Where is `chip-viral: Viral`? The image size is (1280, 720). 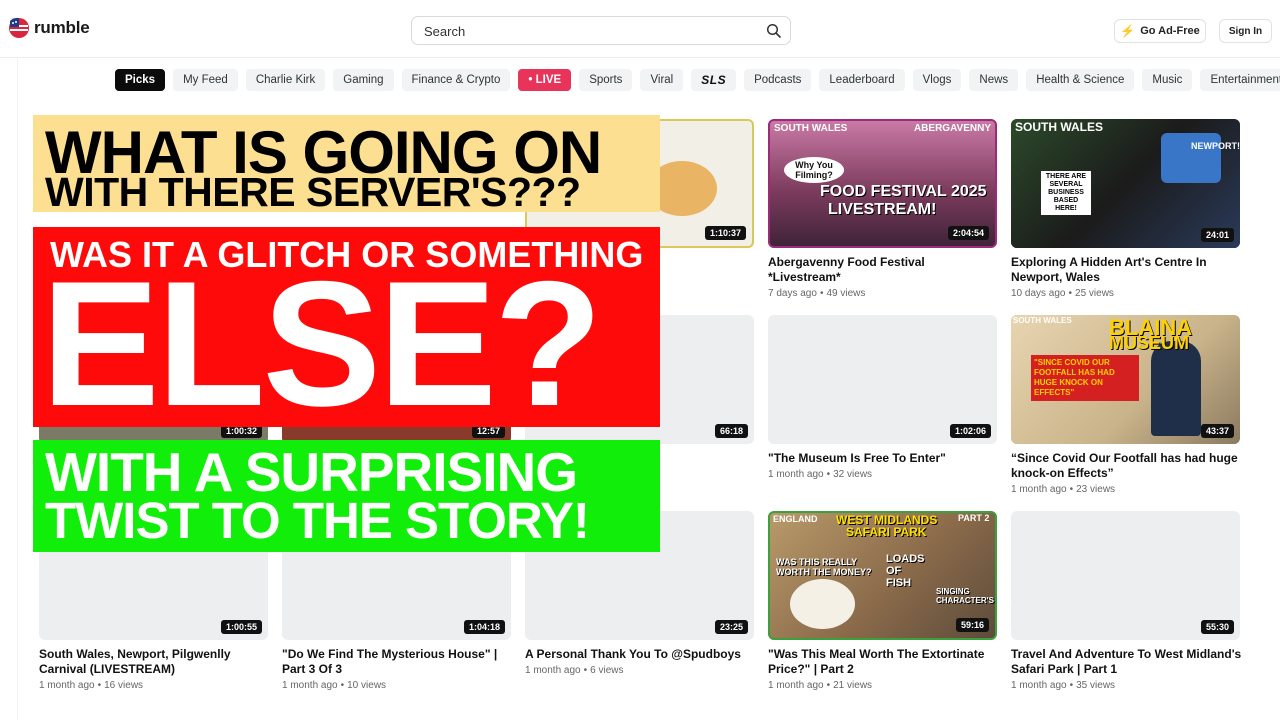
chip-viral: Viral is located at coordinates (662, 80).